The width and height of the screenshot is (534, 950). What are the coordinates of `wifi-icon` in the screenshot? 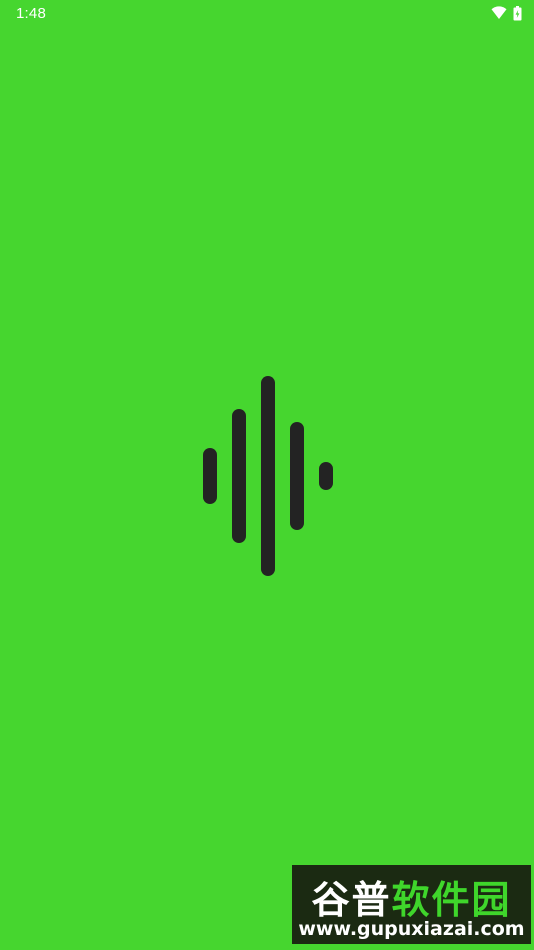 It's located at (499, 13).